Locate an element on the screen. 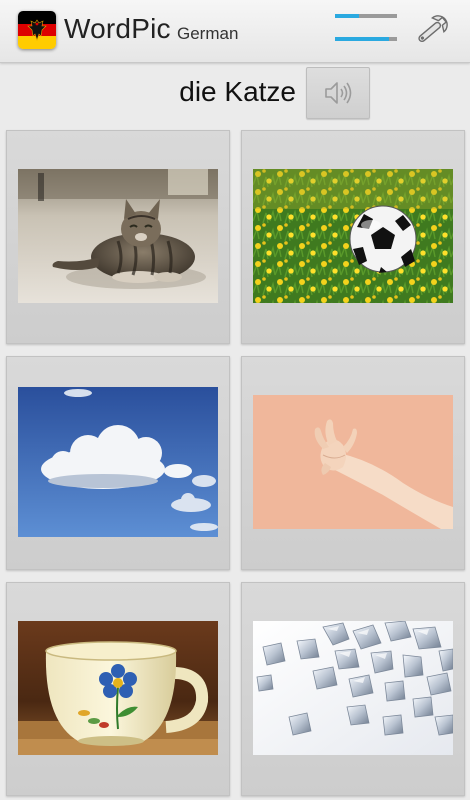 This screenshot has width=470, height=800. answer-tile-cat is located at coordinates (118, 237).